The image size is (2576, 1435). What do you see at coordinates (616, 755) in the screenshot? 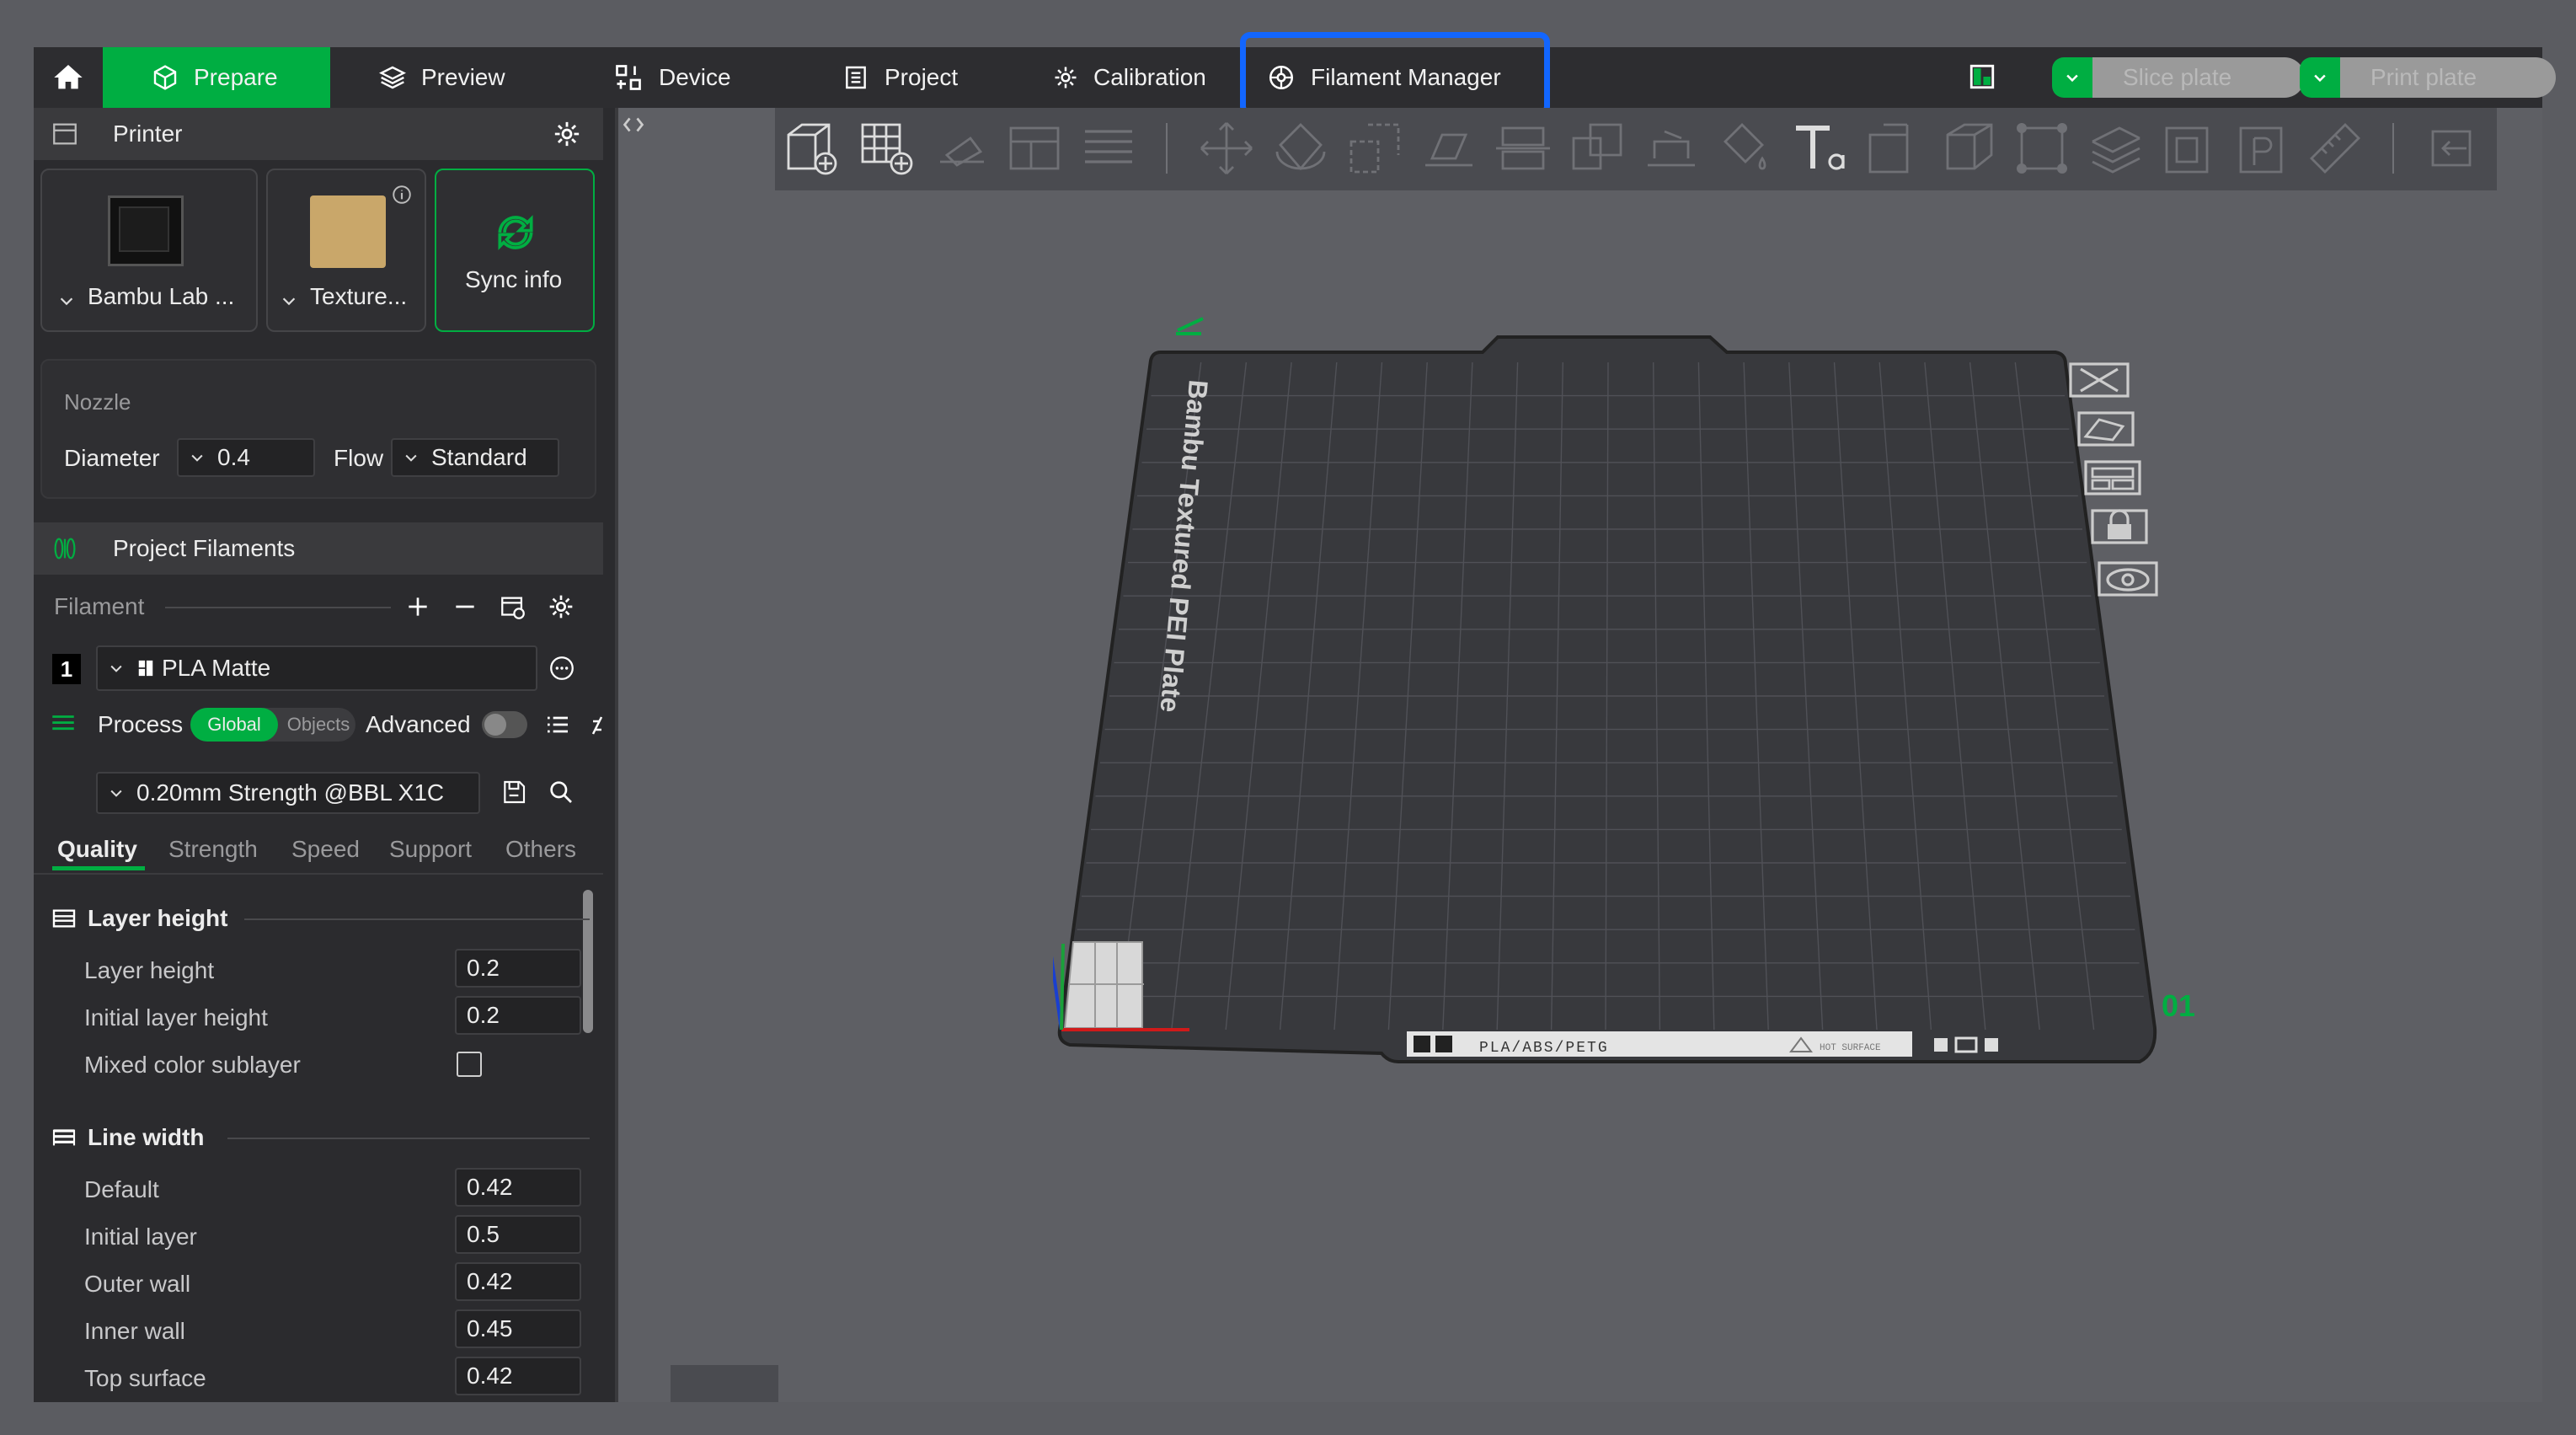
I see `panel-splitter` at bounding box center [616, 755].